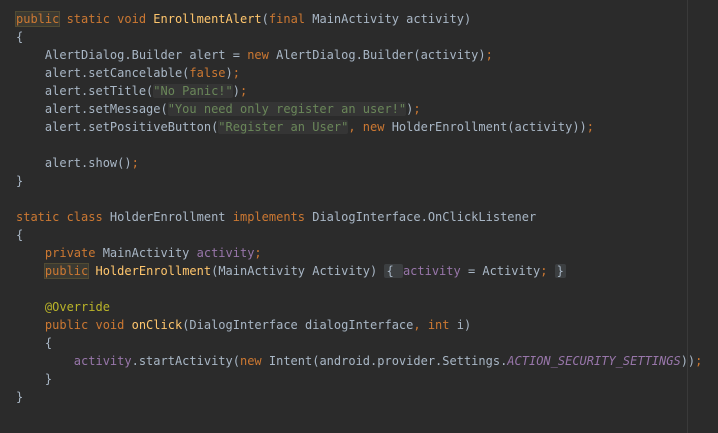 This screenshot has height=433, width=718. What do you see at coordinates (688, 361) in the screenshot?
I see `code-token: ))` at bounding box center [688, 361].